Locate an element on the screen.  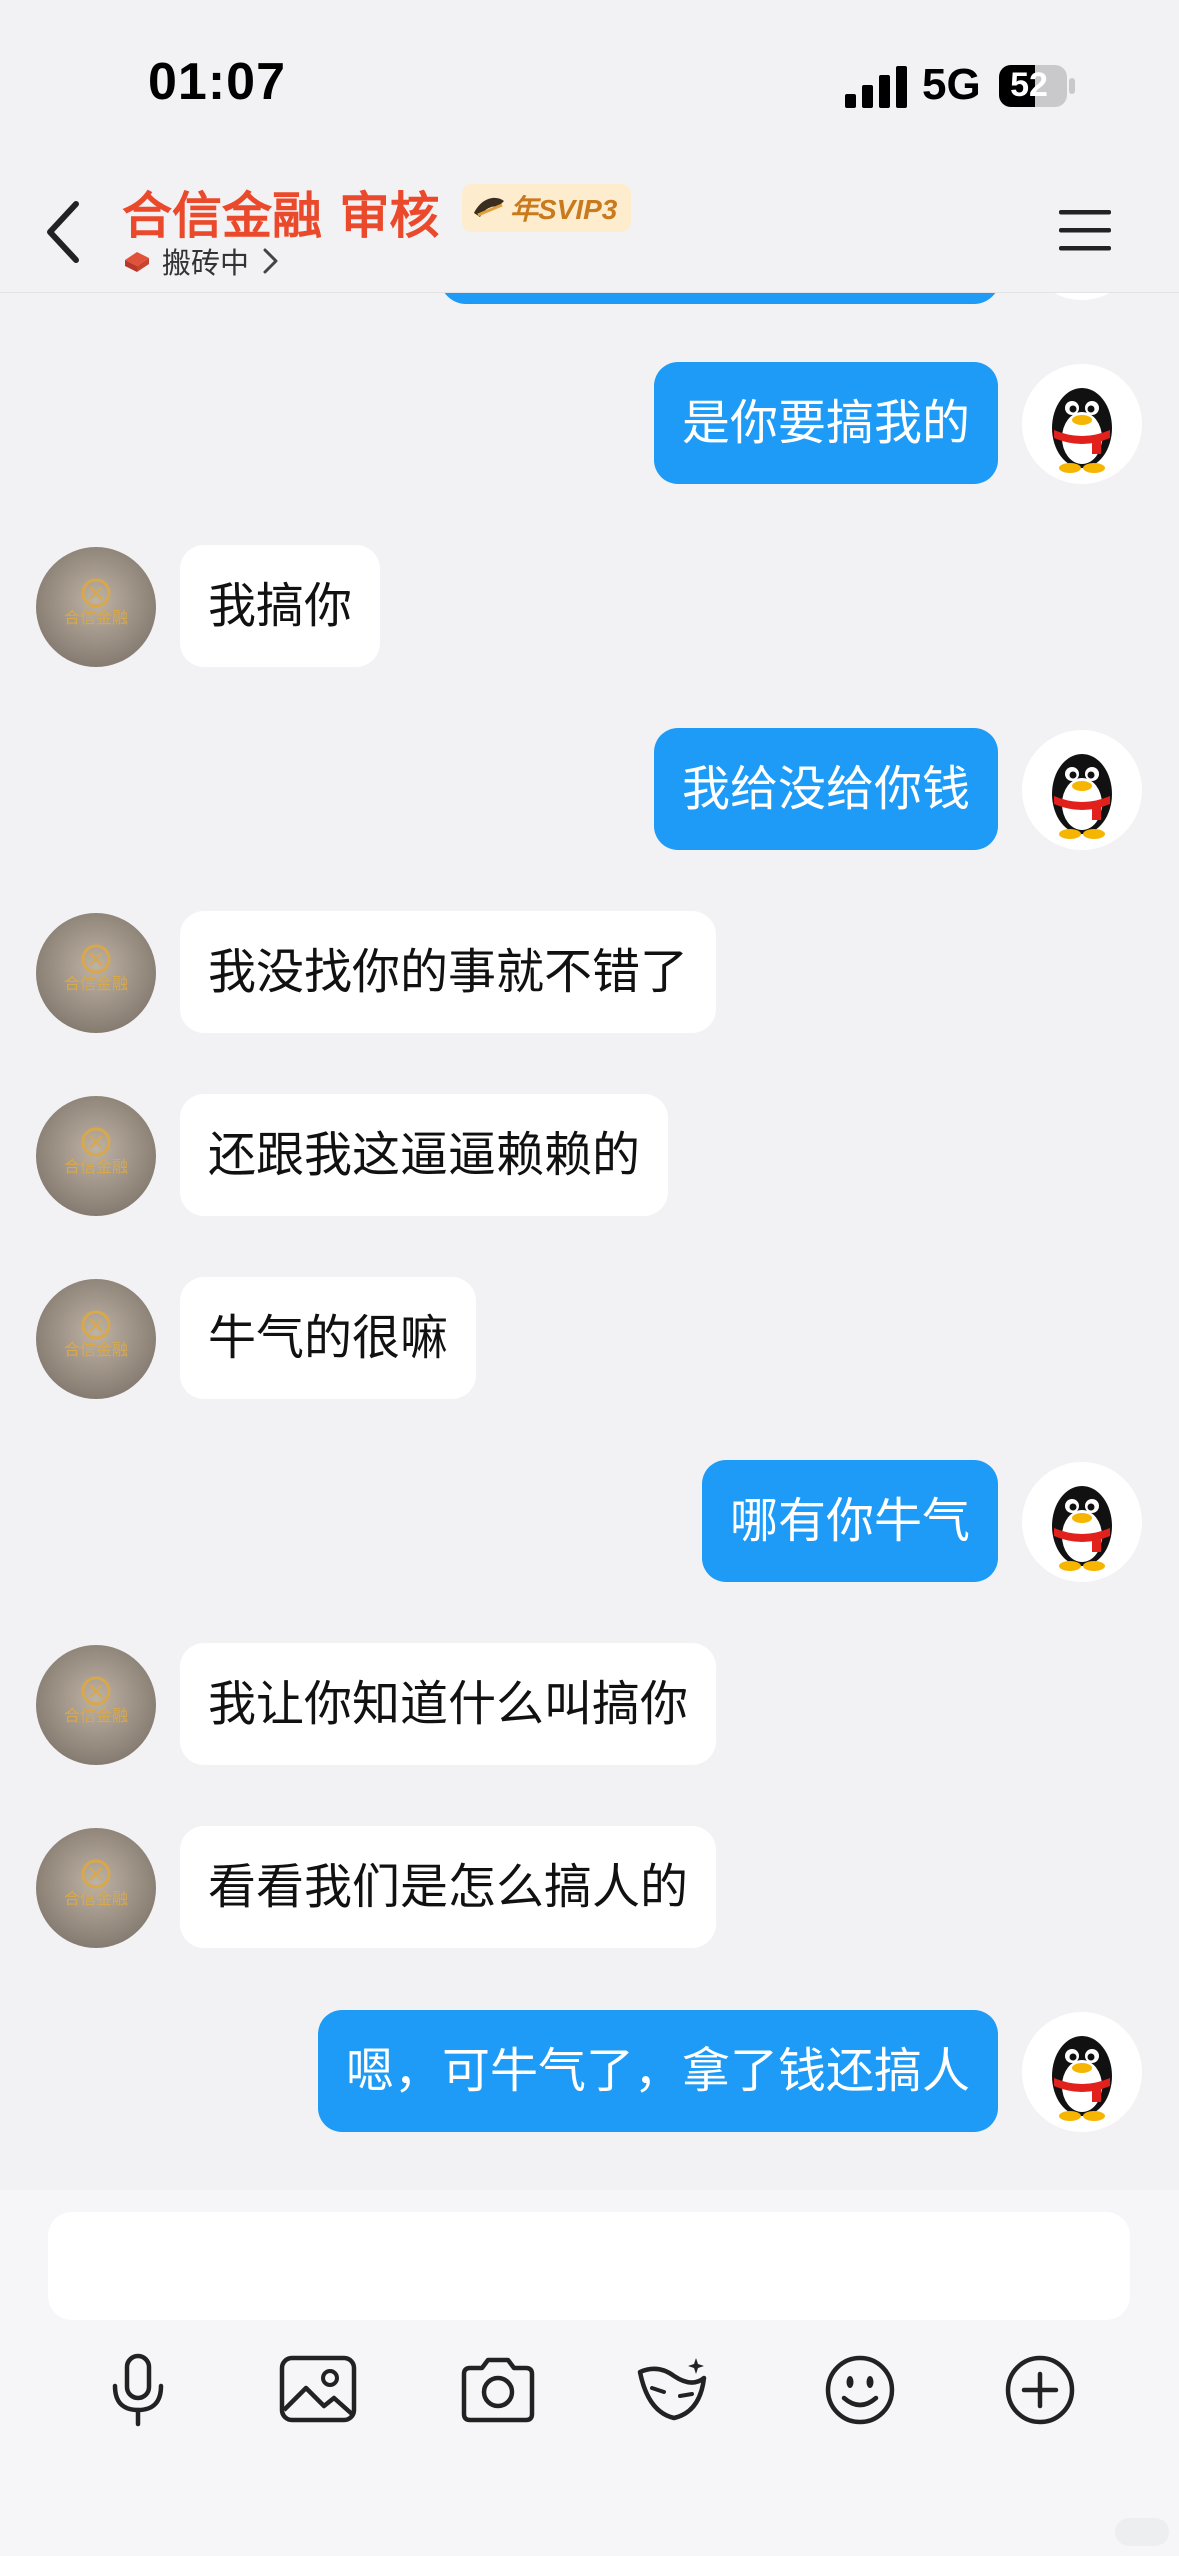
camera-button is located at coordinates (498, 2390).